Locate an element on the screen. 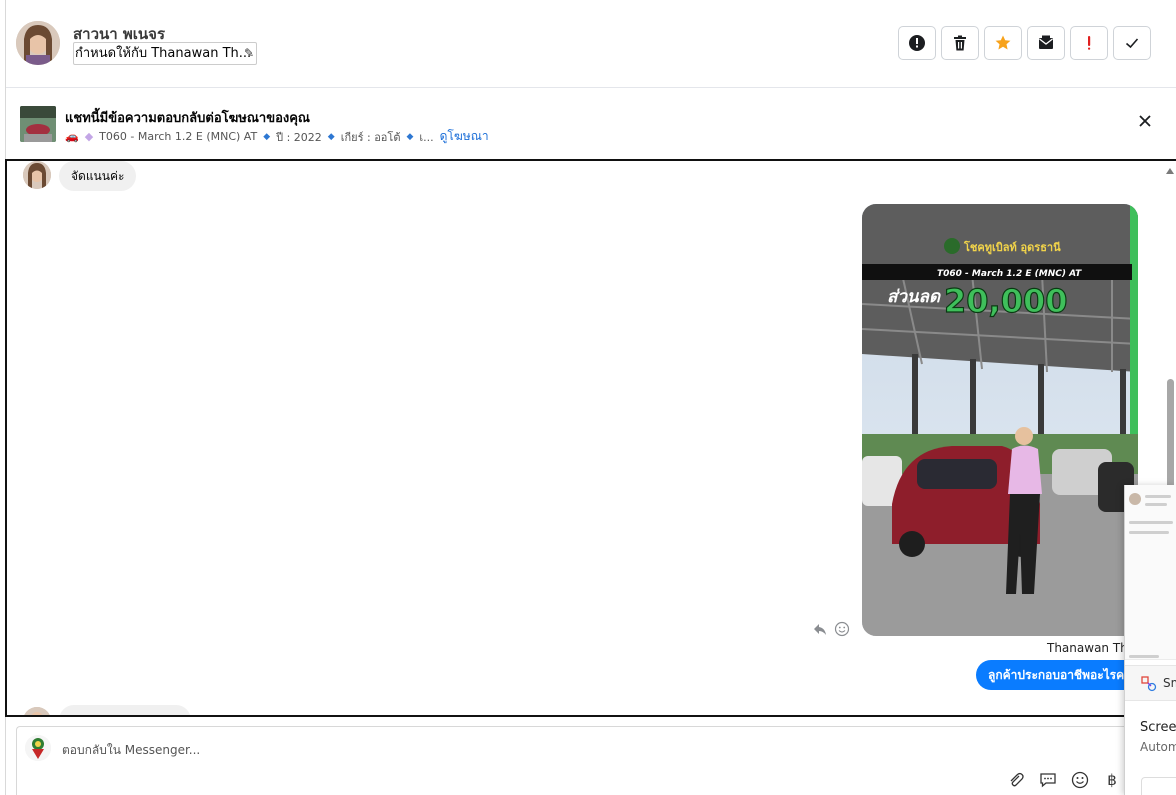 The height and width of the screenshot is (795, 1176). close-banner-button is located at coordinates (1145, 121).